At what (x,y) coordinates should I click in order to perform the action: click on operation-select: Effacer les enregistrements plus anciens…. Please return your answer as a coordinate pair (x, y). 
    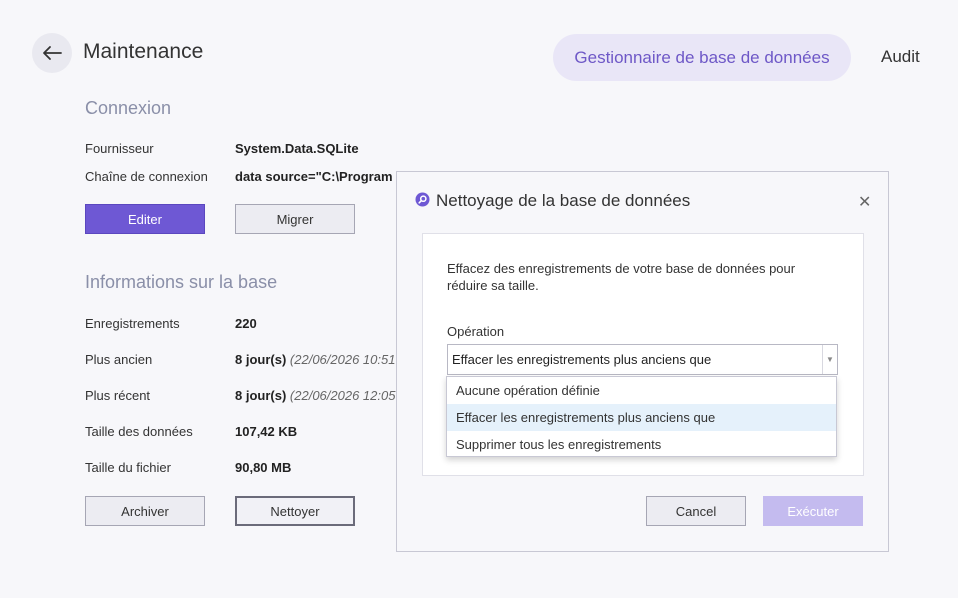
    Looking at the image, I should click on (642, 359).